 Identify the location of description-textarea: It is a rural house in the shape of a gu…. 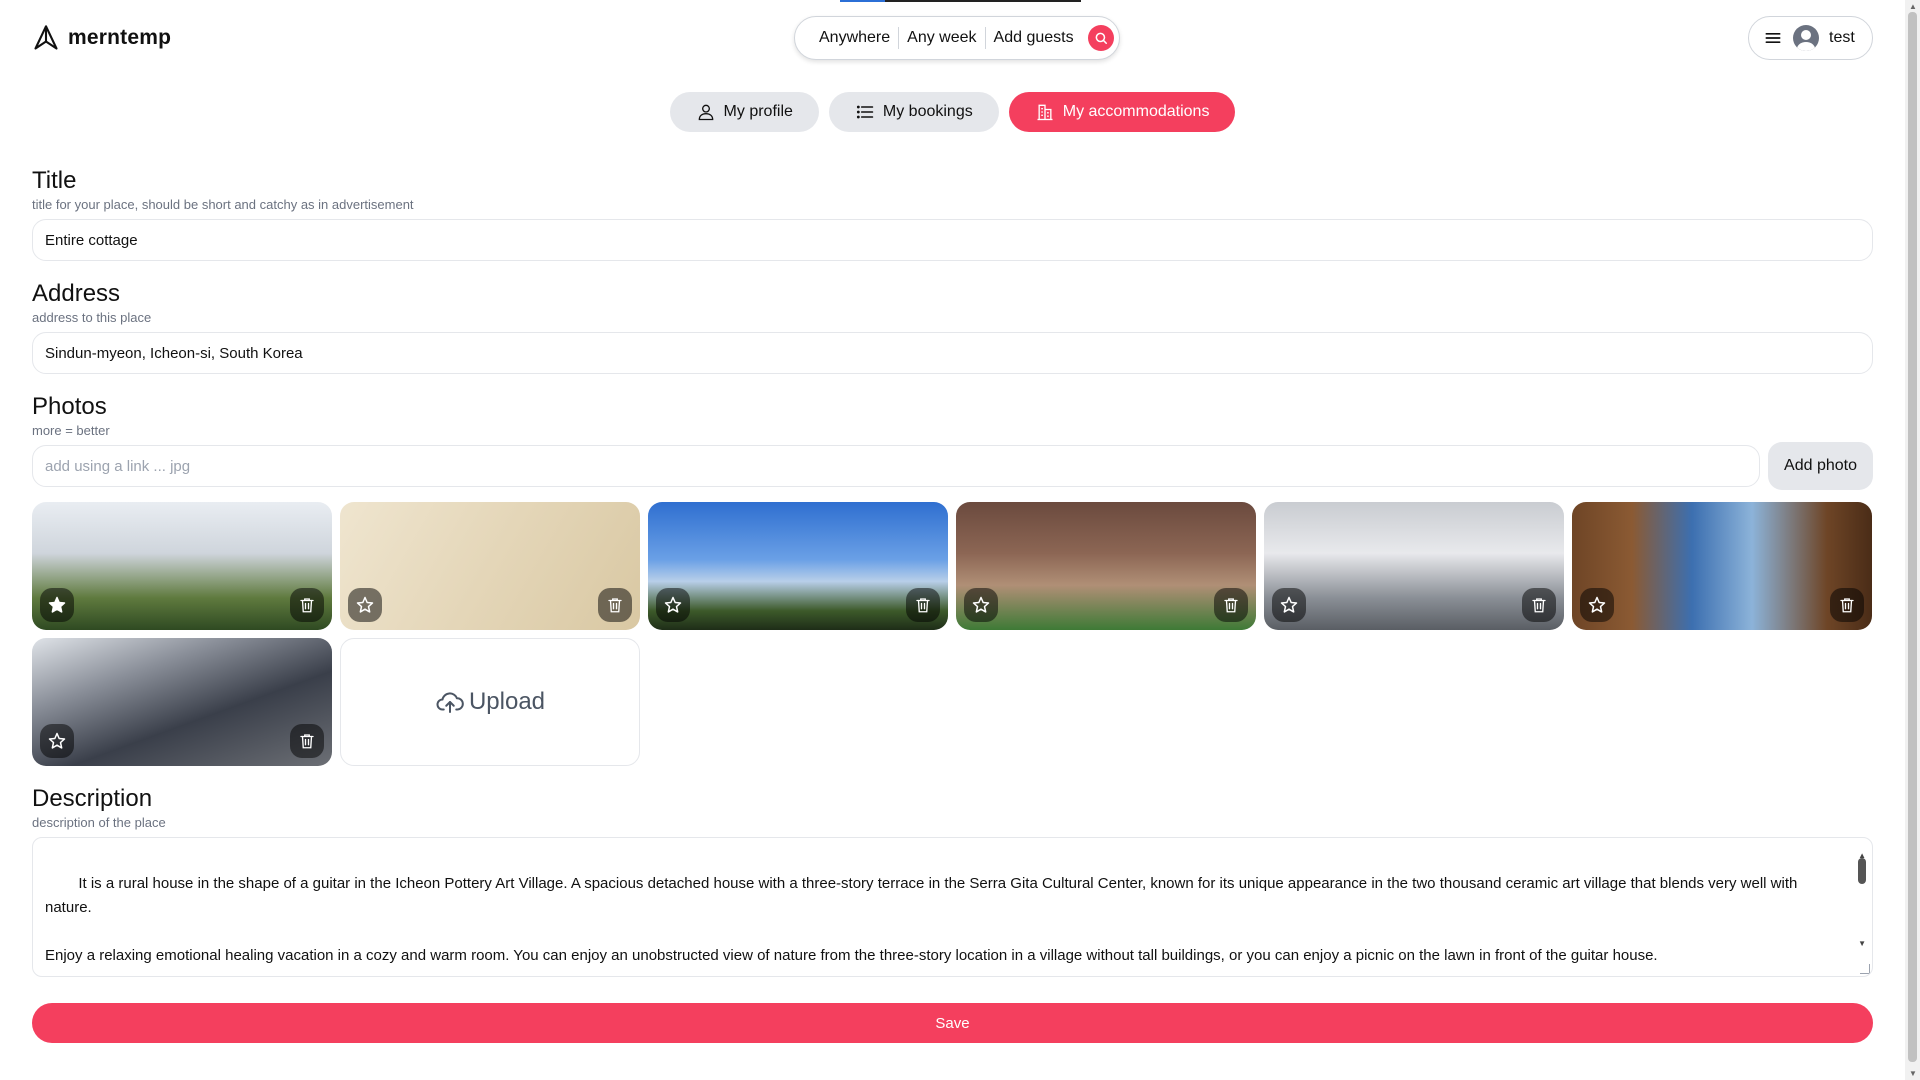
(952, 907).